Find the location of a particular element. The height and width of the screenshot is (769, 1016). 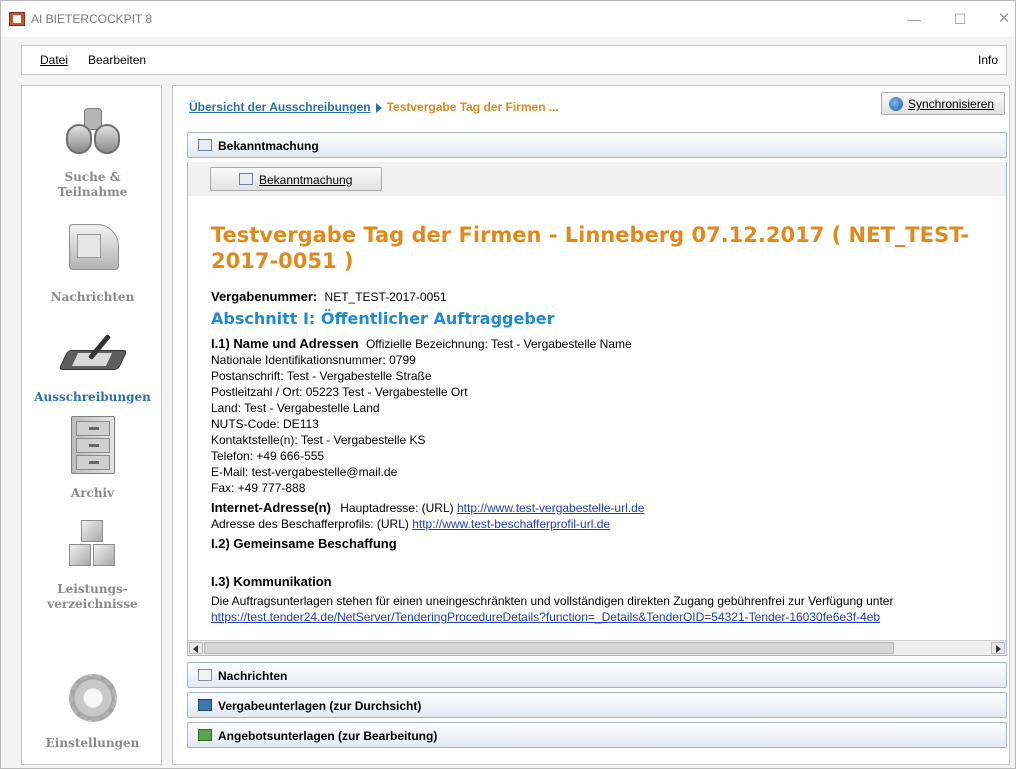

menu-info: Info is located at coordinates (988, 60).